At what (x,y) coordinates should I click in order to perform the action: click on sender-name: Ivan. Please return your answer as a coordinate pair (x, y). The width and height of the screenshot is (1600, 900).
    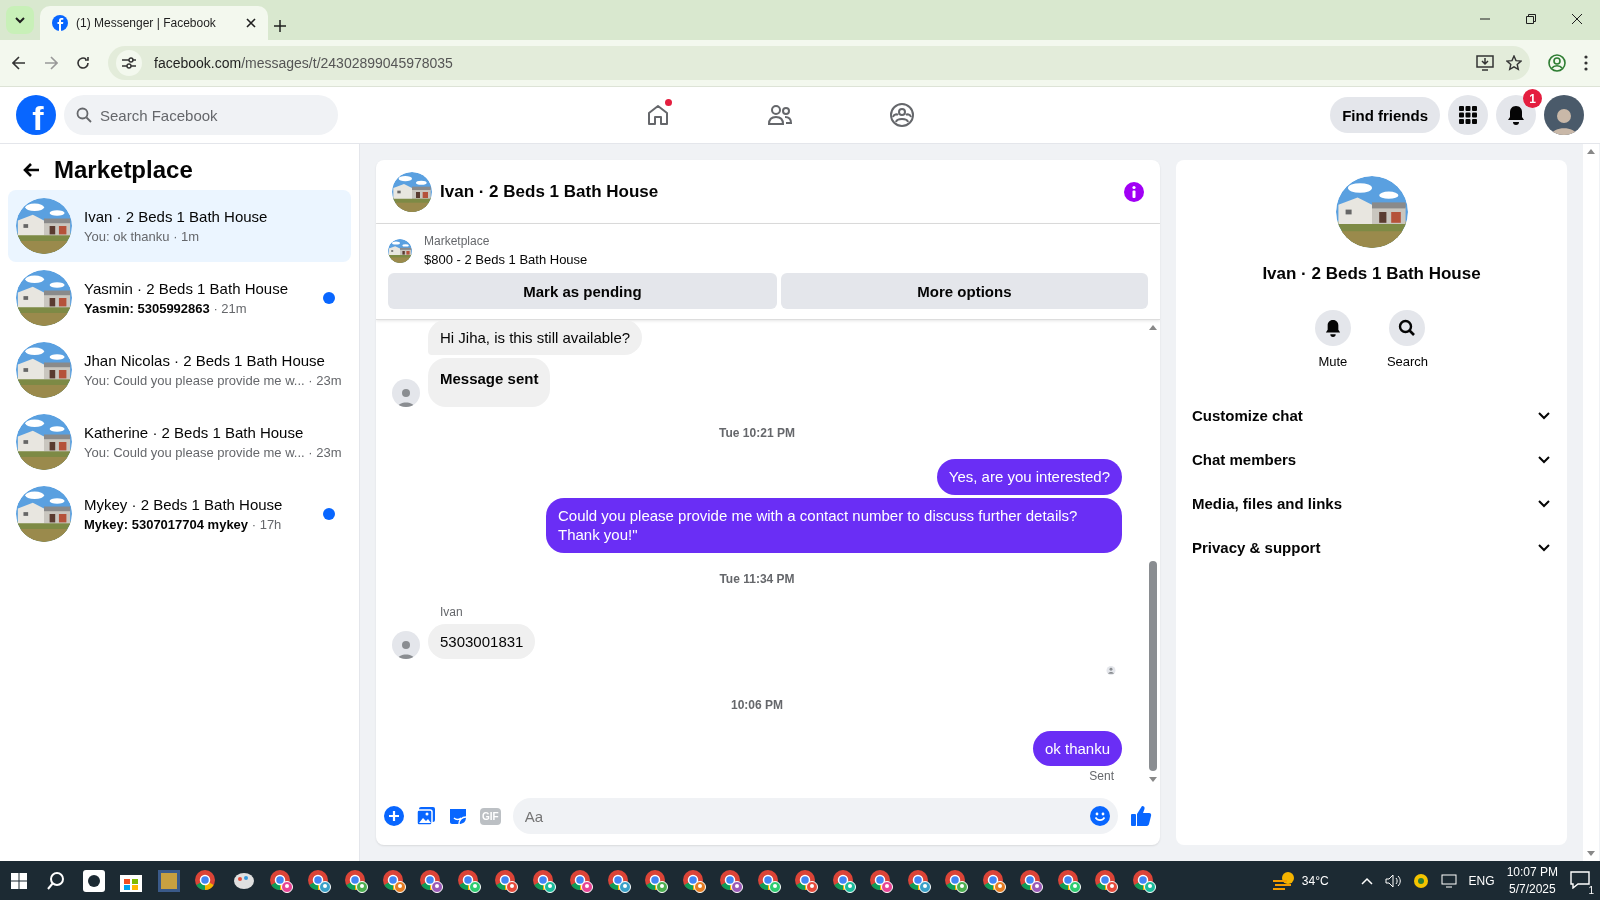
    Looking at the image, I should click on (452, 611).